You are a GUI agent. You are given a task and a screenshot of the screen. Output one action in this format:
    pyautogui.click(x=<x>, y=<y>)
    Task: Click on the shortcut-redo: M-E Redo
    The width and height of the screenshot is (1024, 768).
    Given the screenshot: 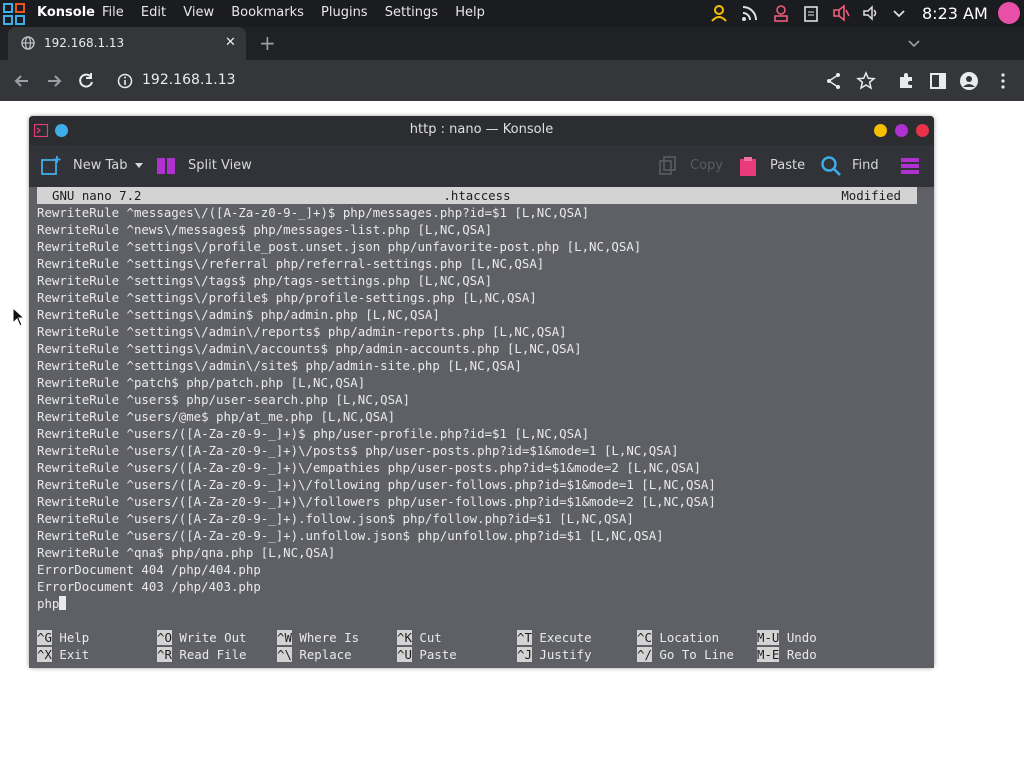 What is the action you would take?
    pyautogui.click(x=787, y=654)
    